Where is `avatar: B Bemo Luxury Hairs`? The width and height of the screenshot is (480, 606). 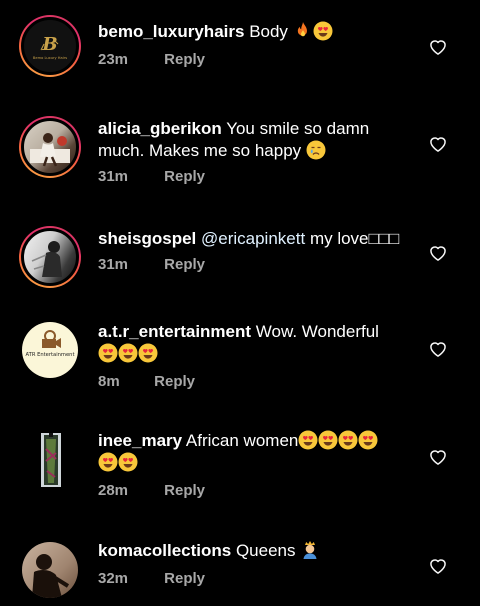 avatar: B Bemo Luxury Hairs is located at coordinates (50, 46).